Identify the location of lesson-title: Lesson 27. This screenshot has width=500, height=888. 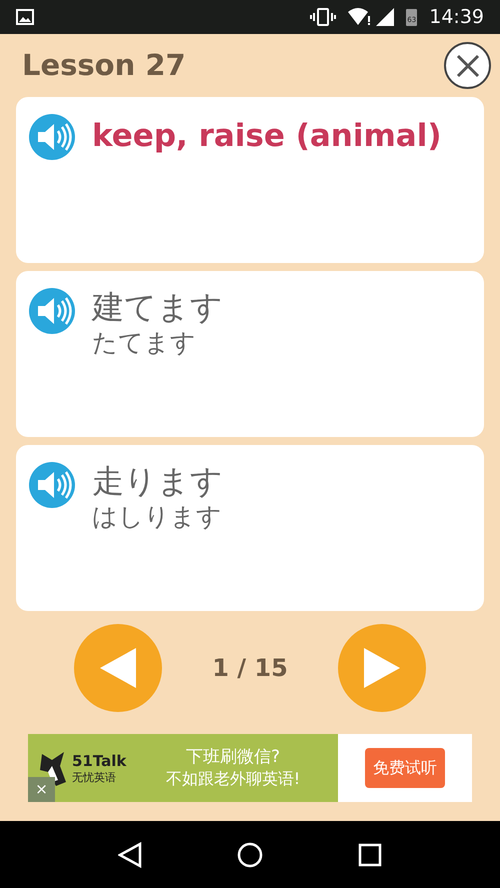
(104, 65).